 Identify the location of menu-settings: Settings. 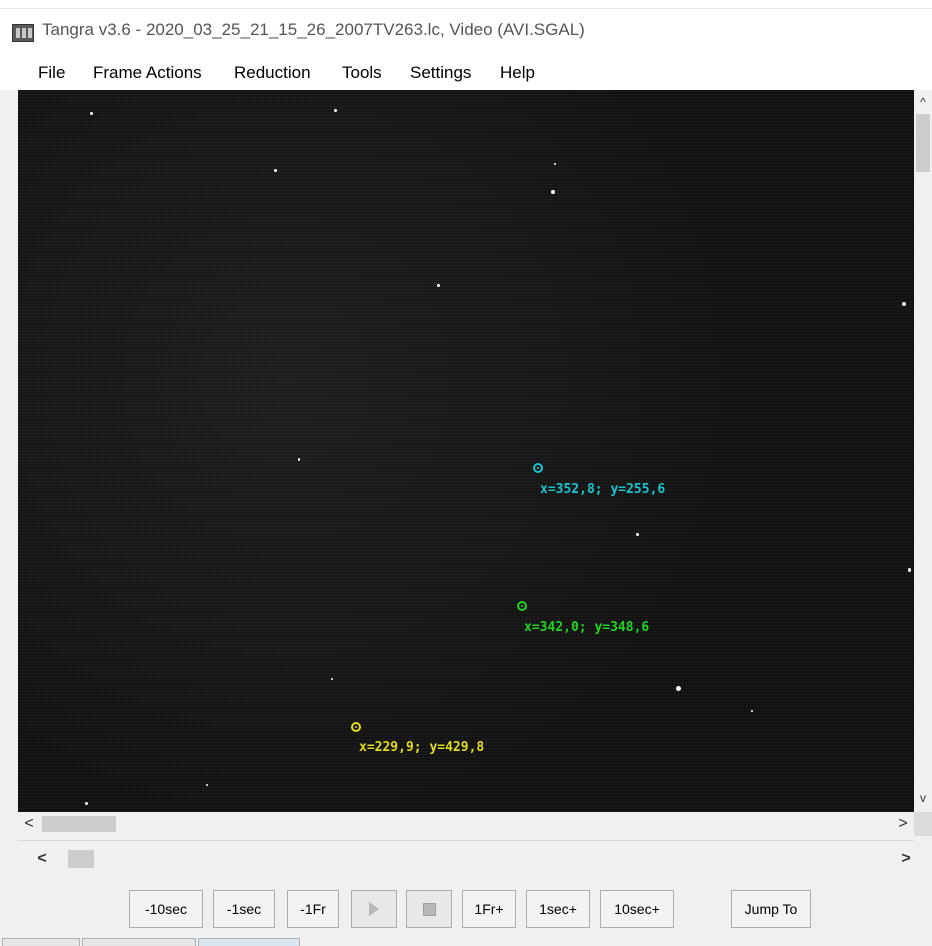
(440, 73).